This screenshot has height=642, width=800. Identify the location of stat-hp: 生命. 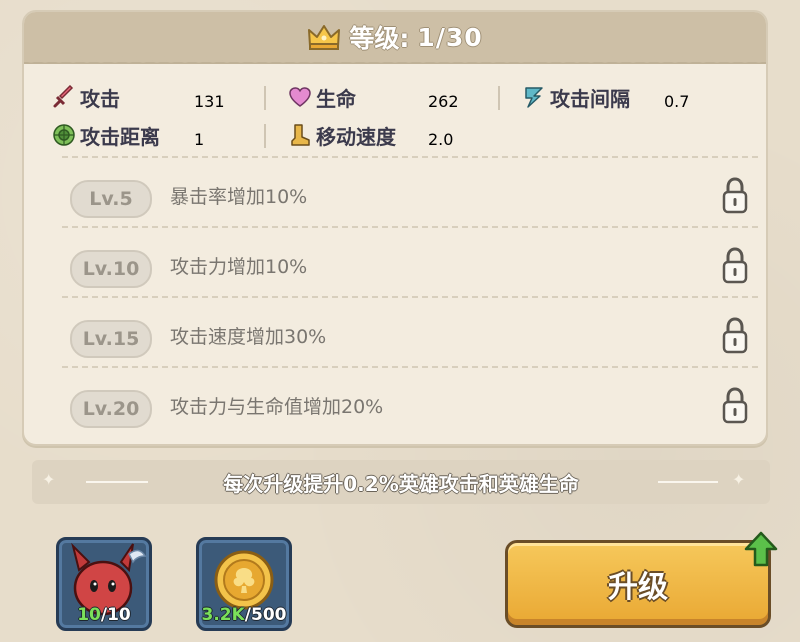
(322, 97).